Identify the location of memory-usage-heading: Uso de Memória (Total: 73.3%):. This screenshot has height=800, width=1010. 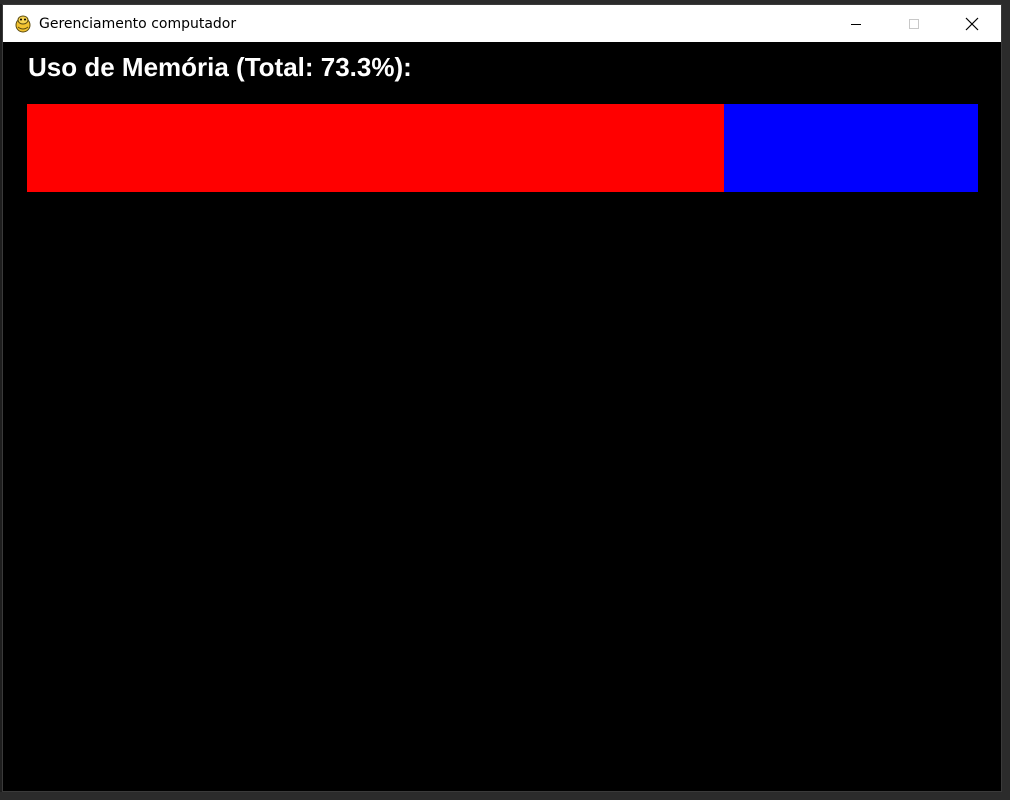
(220, 67).